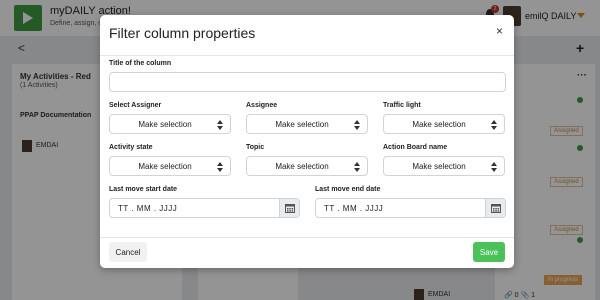 This screenshot has height=300, width=600. Describe the element at coordinates (128, 252) in the screenshot. I see `cancel-button: Cancel` at that location.